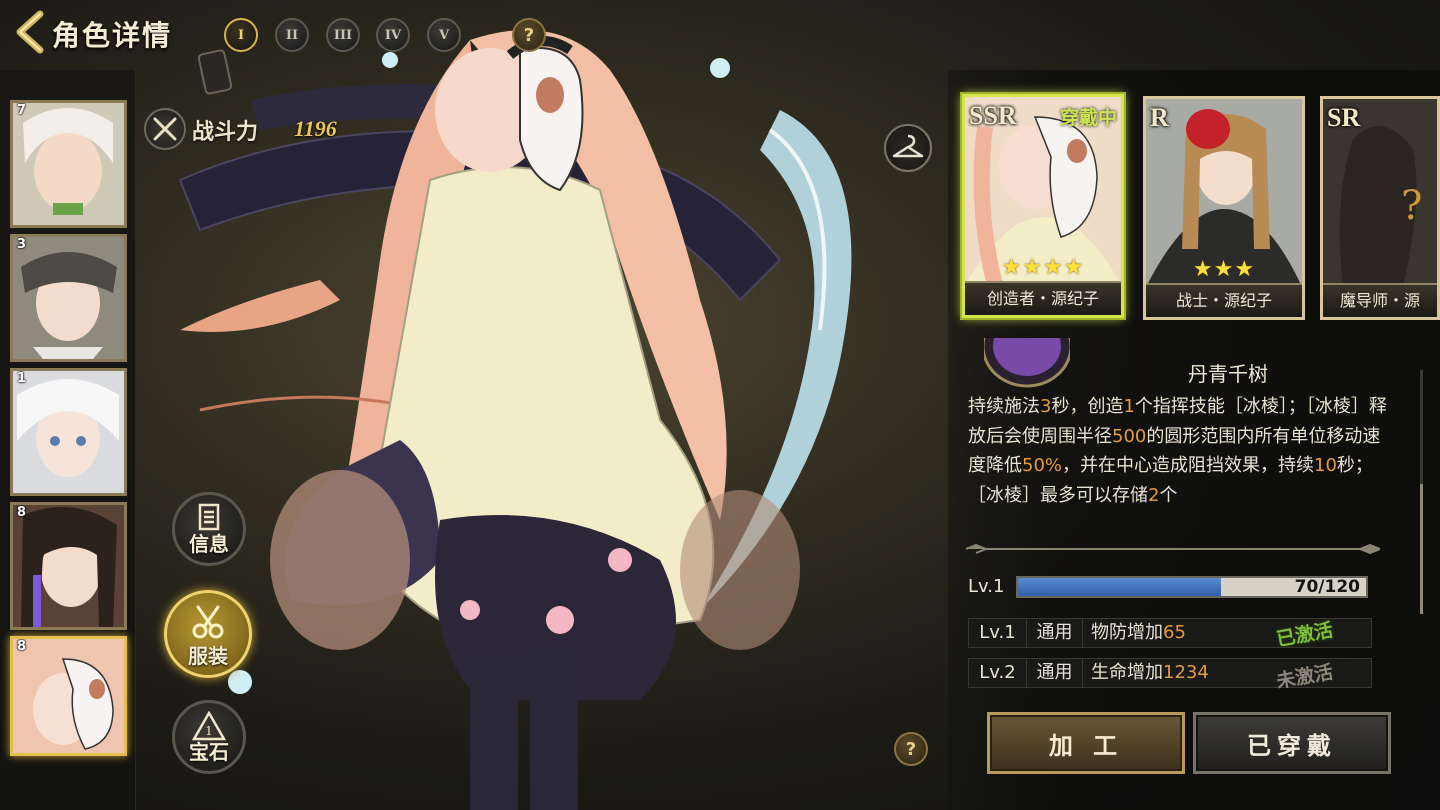 Image resolution: width=1440 pixels, height=810 pixels. I want to click on character-level: 1, so click(22, 378).